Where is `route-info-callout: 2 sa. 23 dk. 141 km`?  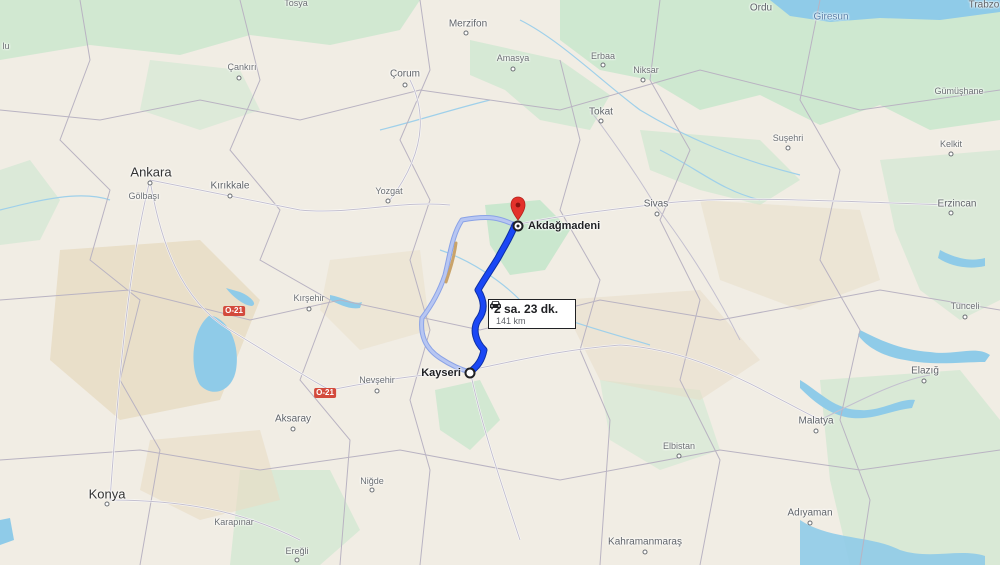
route-info-callout: 2 sa. 23 dk. 141 km is located at coordinates (532, 314).